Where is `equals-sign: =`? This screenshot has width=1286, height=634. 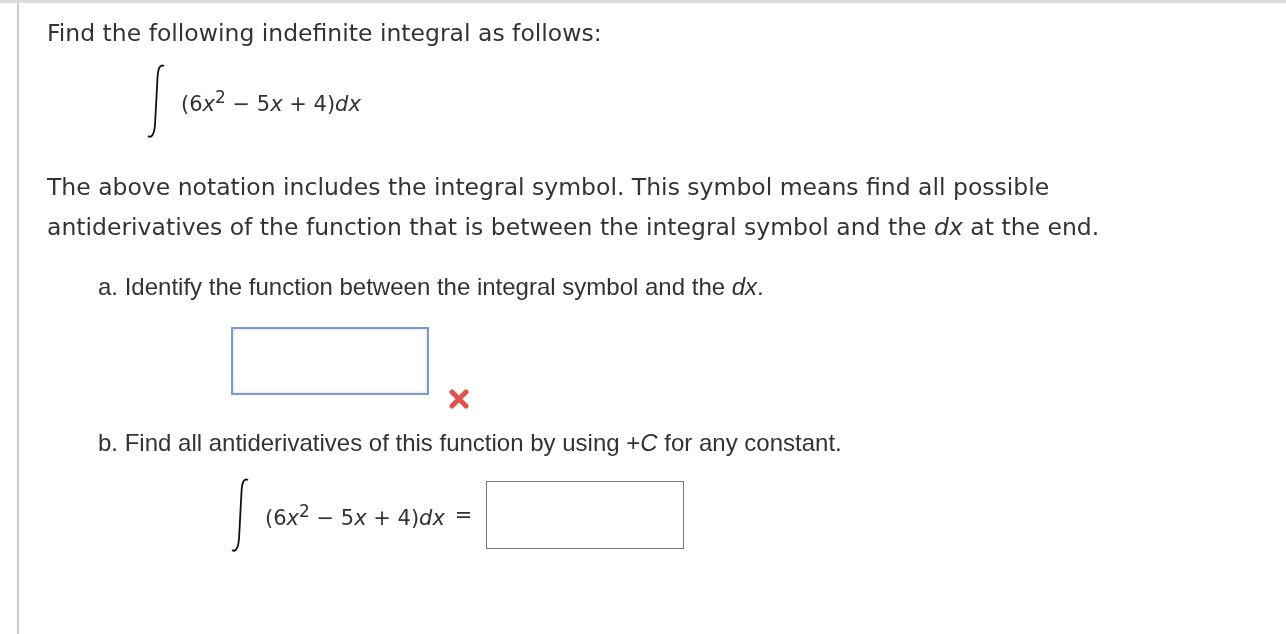 equals-sign: = is located at coordinates (463, 515).